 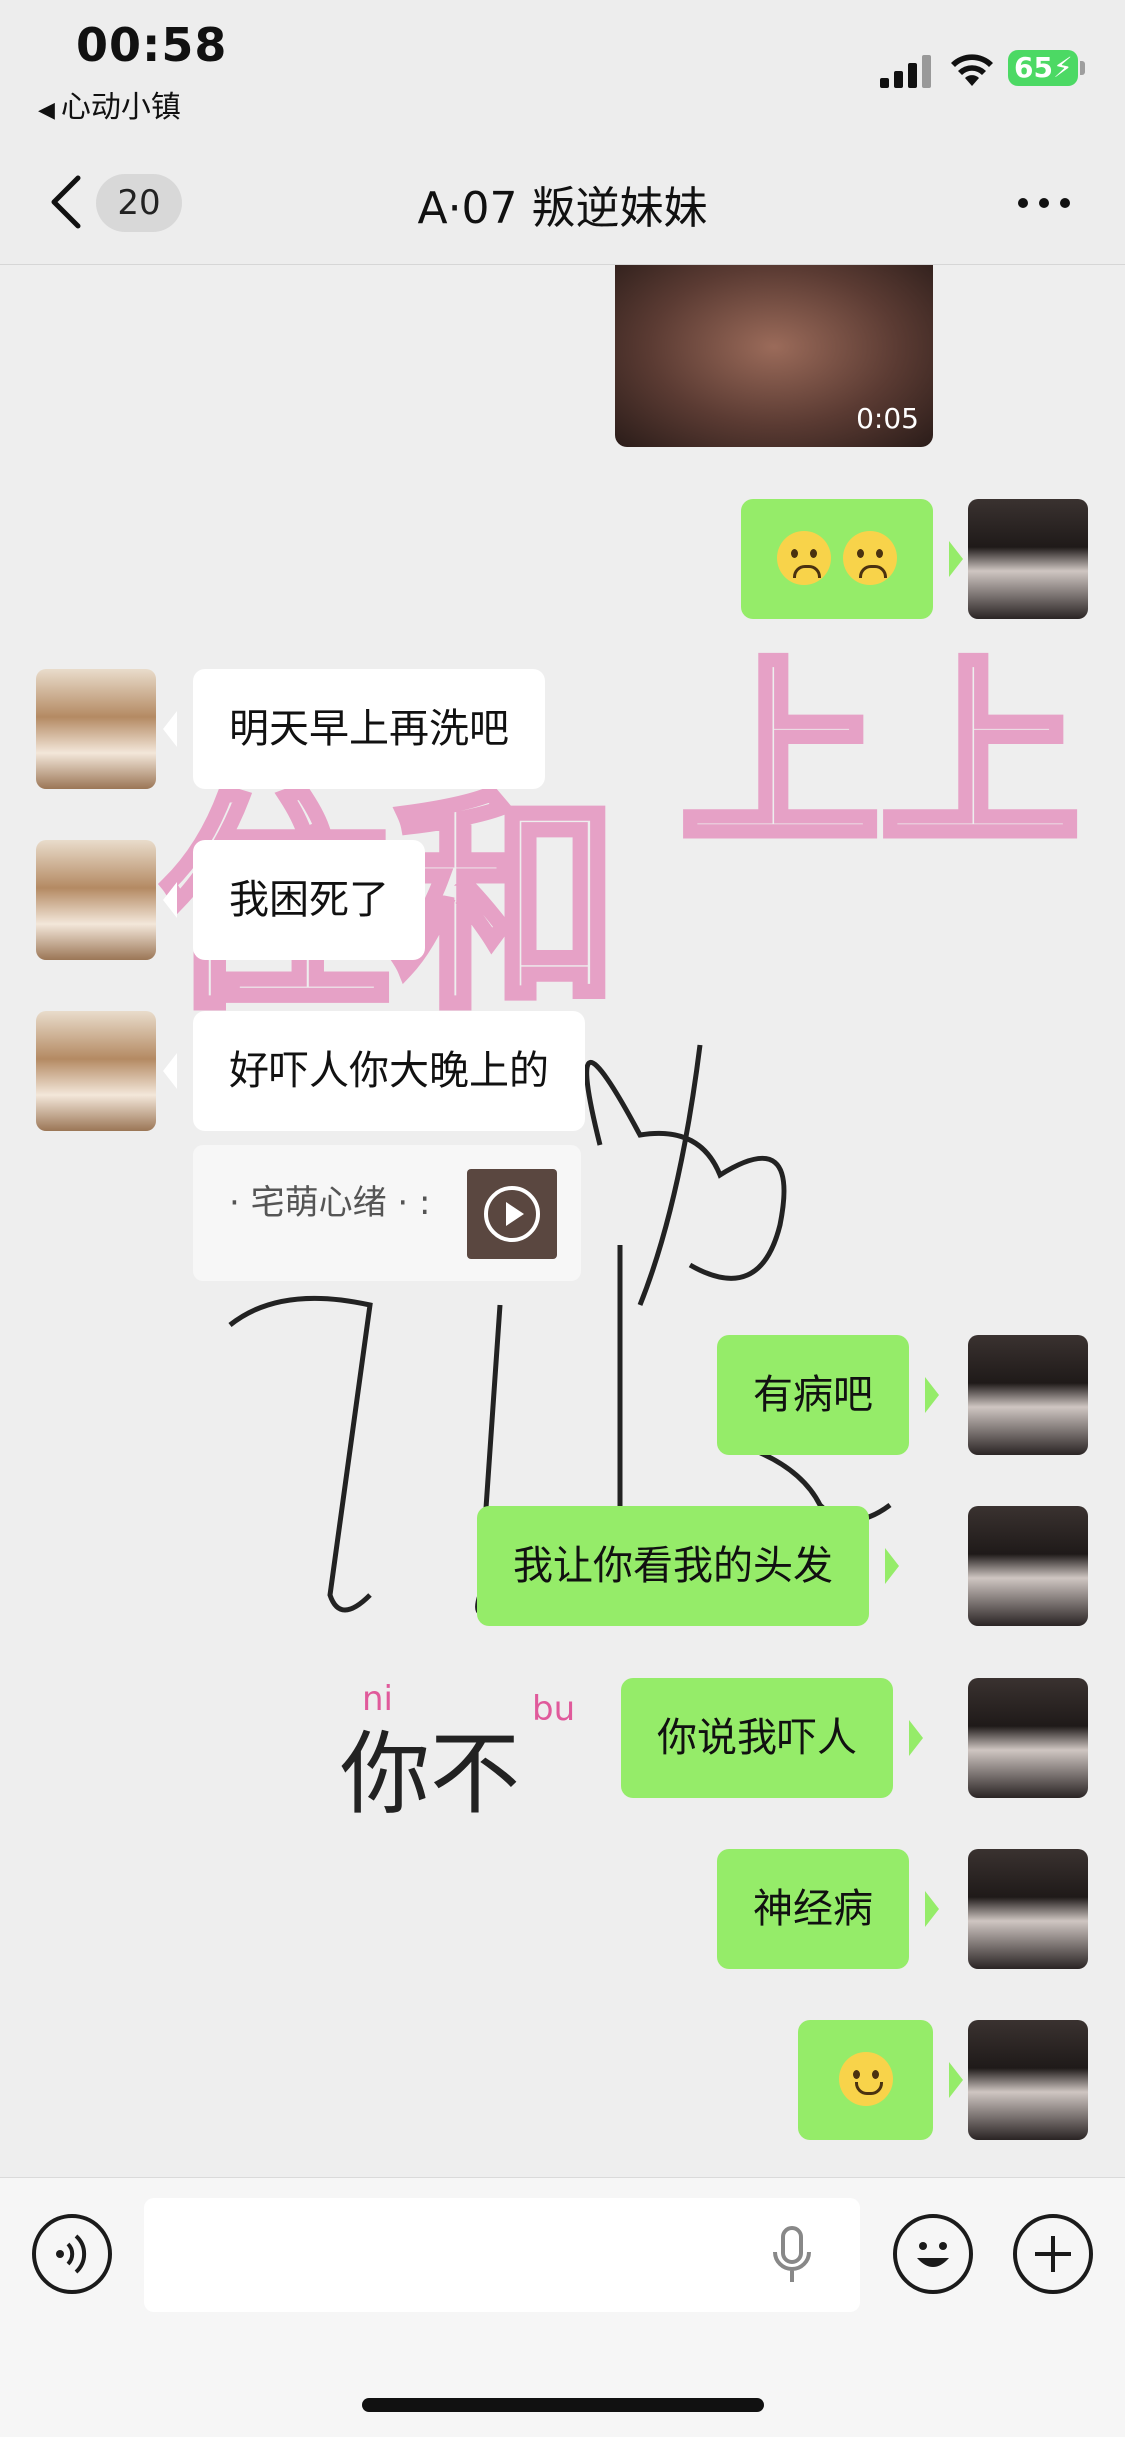 I want to click on frown-emoji-icon, so click(x=803, y=558).